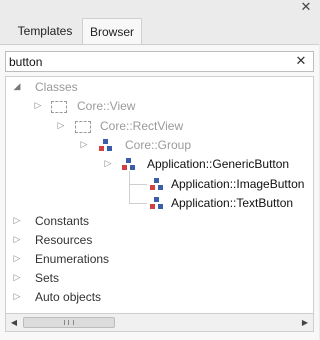  What do you see at coordinates (108, 164) in the screenshot?
I see `expanded-arrow-icon: ▷` at bounding box center [108, 164].